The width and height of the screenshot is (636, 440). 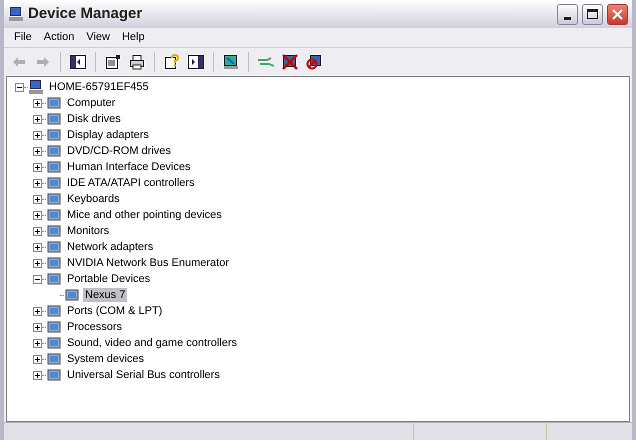 I want to click on cable-icon, so click(x=266, y=62).